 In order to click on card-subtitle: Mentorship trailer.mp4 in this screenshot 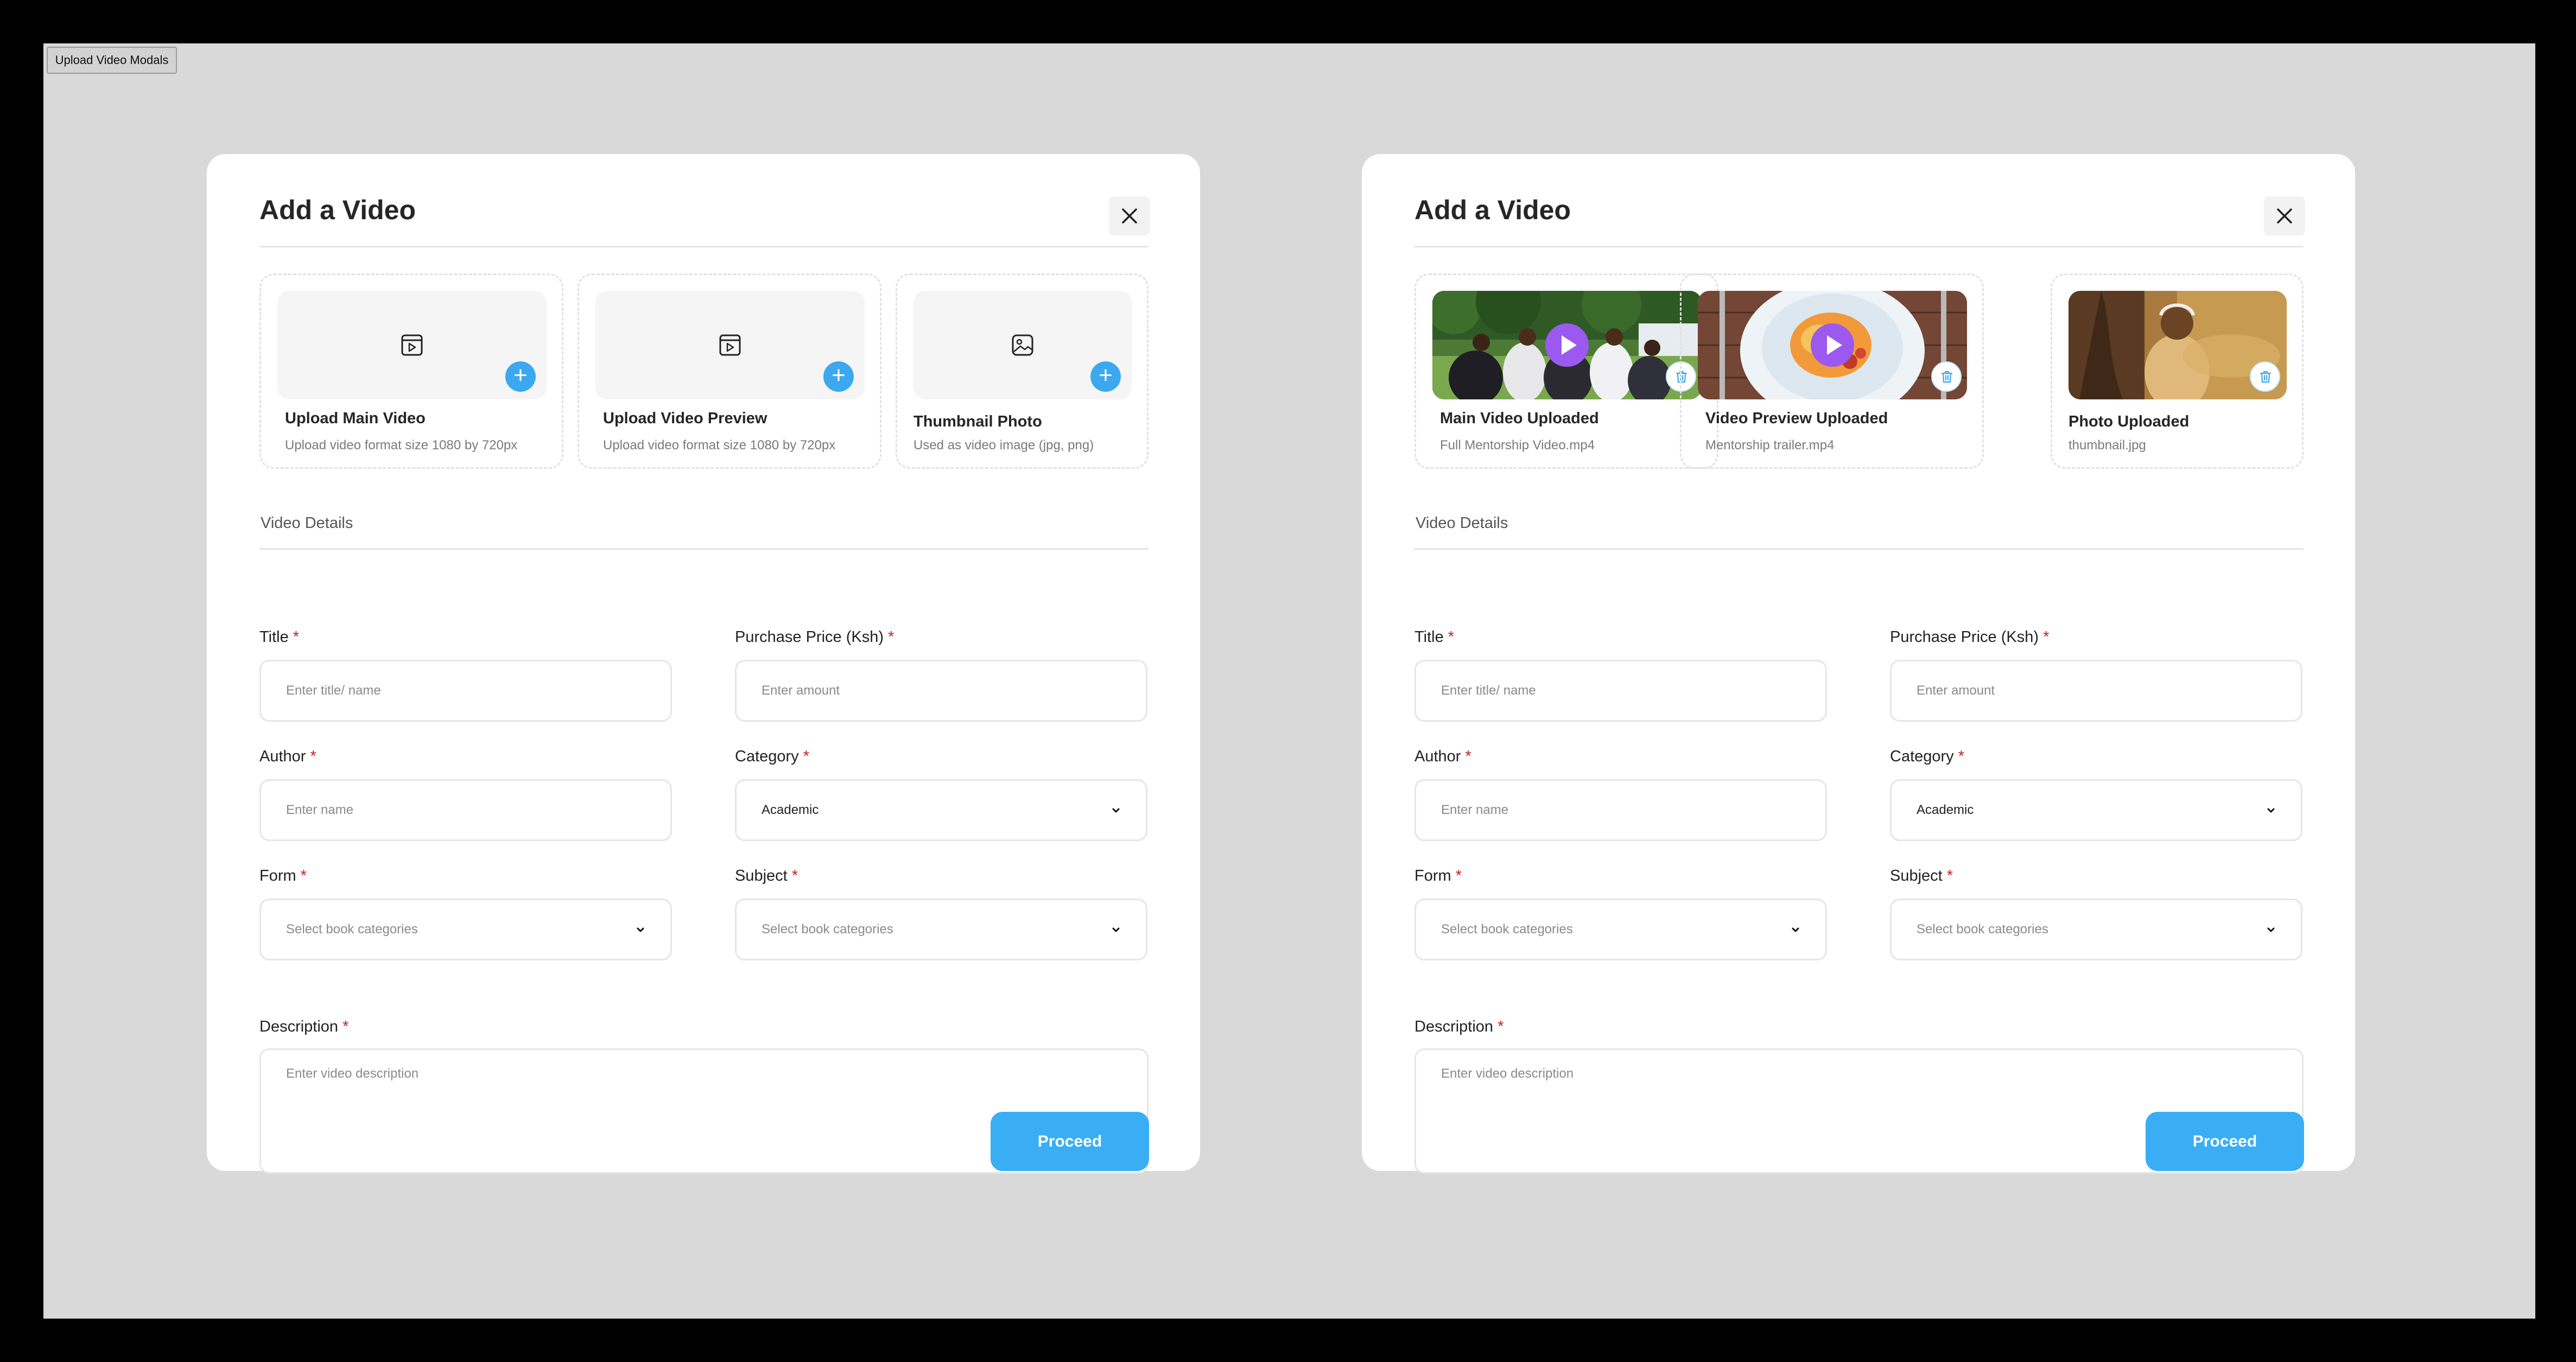, I will do `click(1770, 445)`.